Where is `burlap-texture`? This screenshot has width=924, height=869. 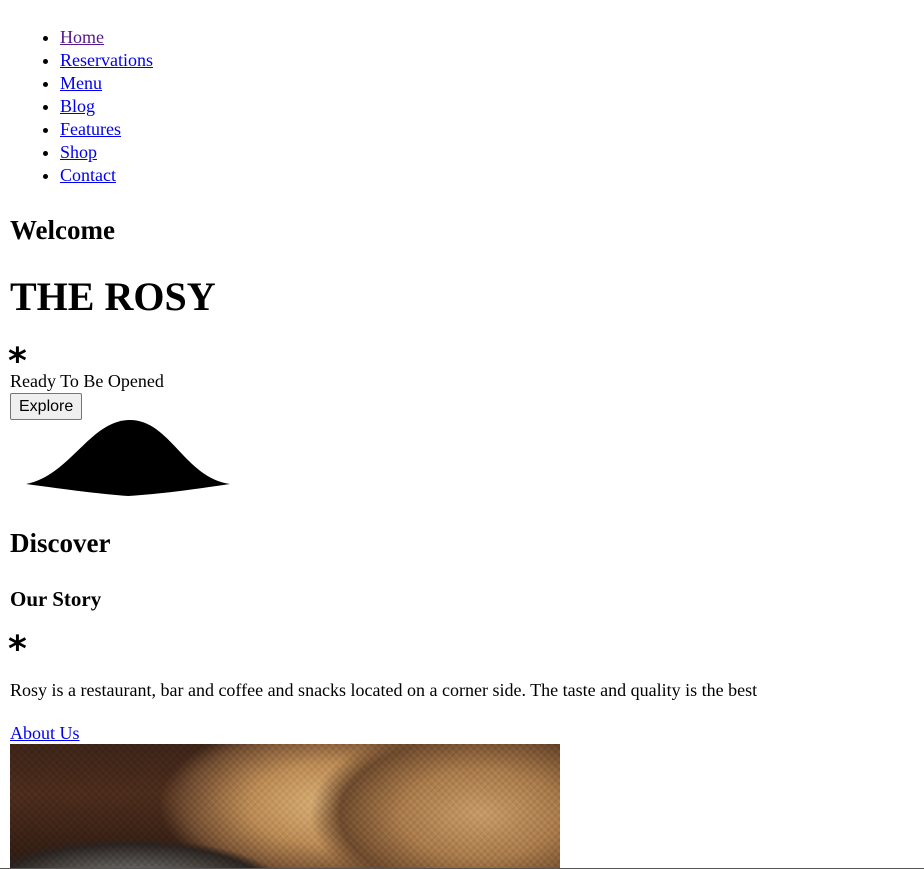 burlap-texture is located at coordinates (285, 806).